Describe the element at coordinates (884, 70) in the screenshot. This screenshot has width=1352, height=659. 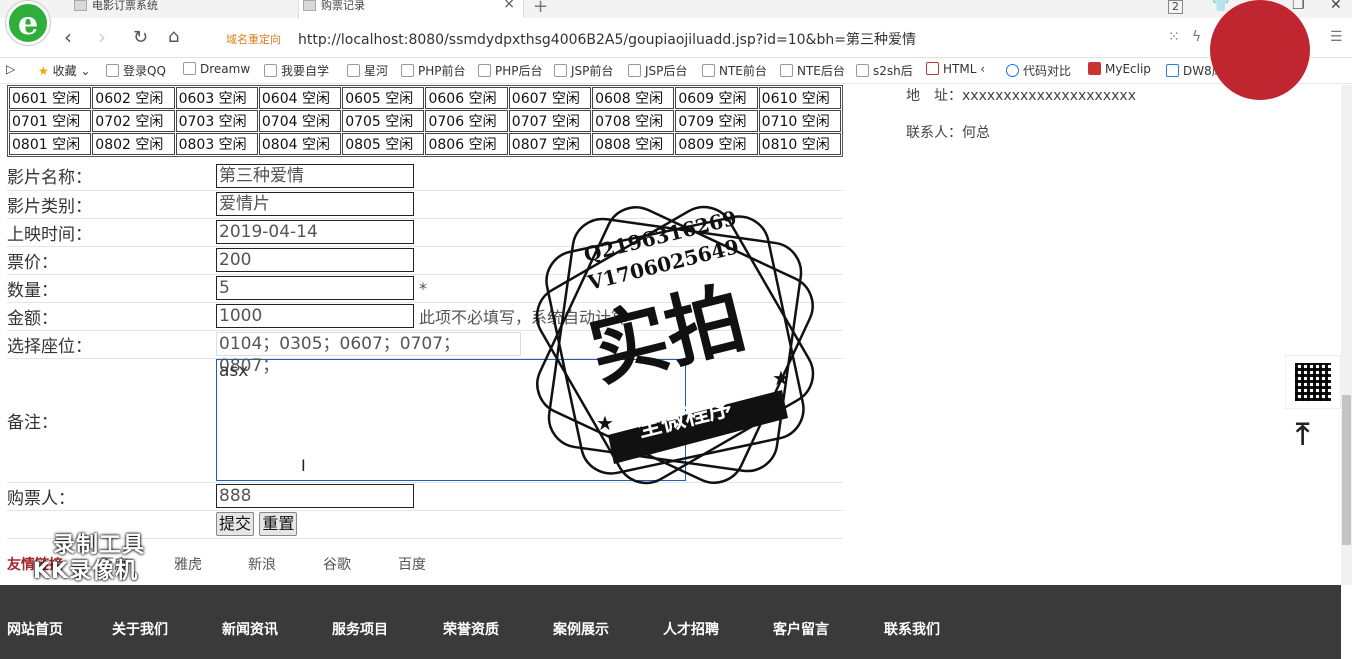
I see `bookmark-s2sh: s2sh后` at that location.